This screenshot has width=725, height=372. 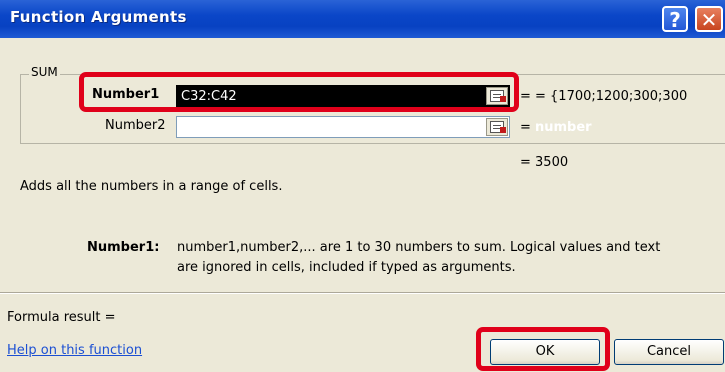 I want to click on help-on-function-link: Help on this function, so click(x=74, y=350).